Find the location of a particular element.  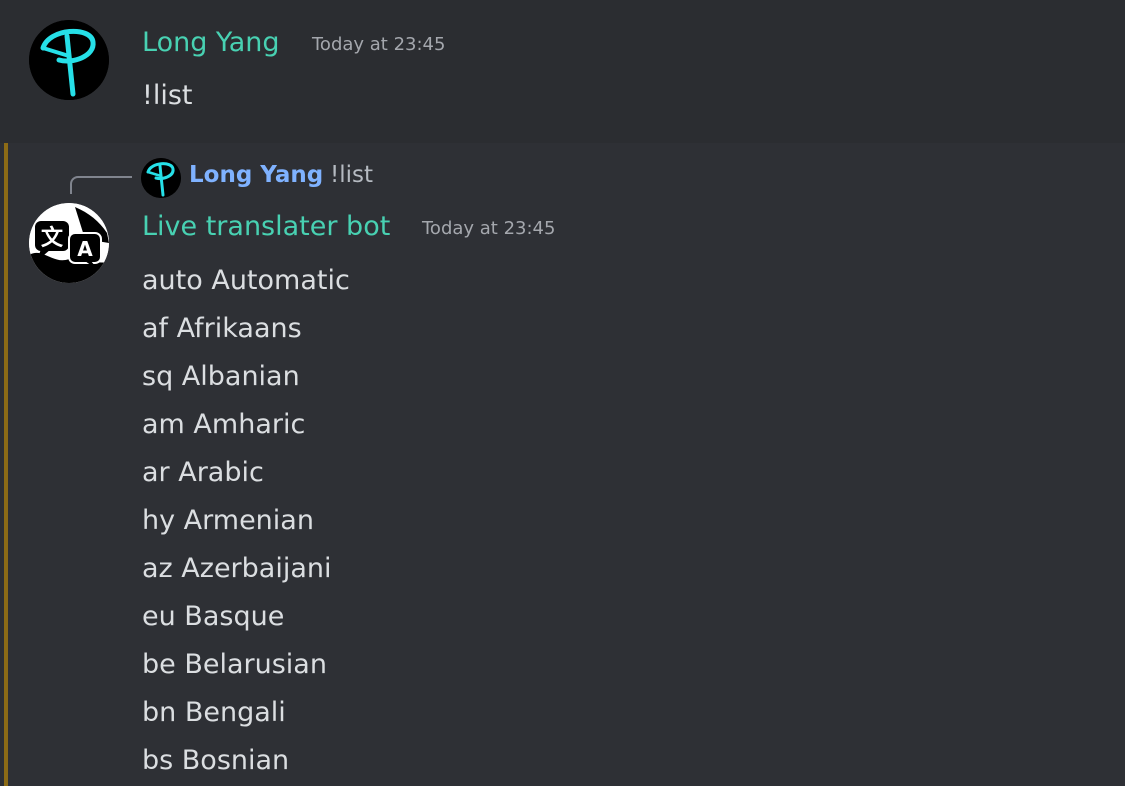

message-text: !list is located at coordinates (167, 95).